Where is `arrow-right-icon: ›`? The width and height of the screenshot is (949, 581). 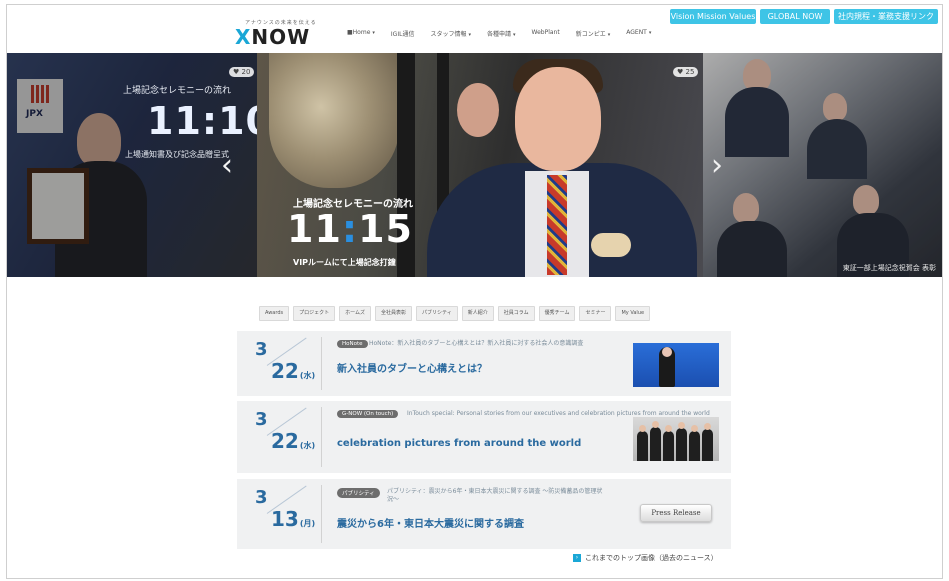 arrow-right-icon: › is located at coordinates (577, 558).